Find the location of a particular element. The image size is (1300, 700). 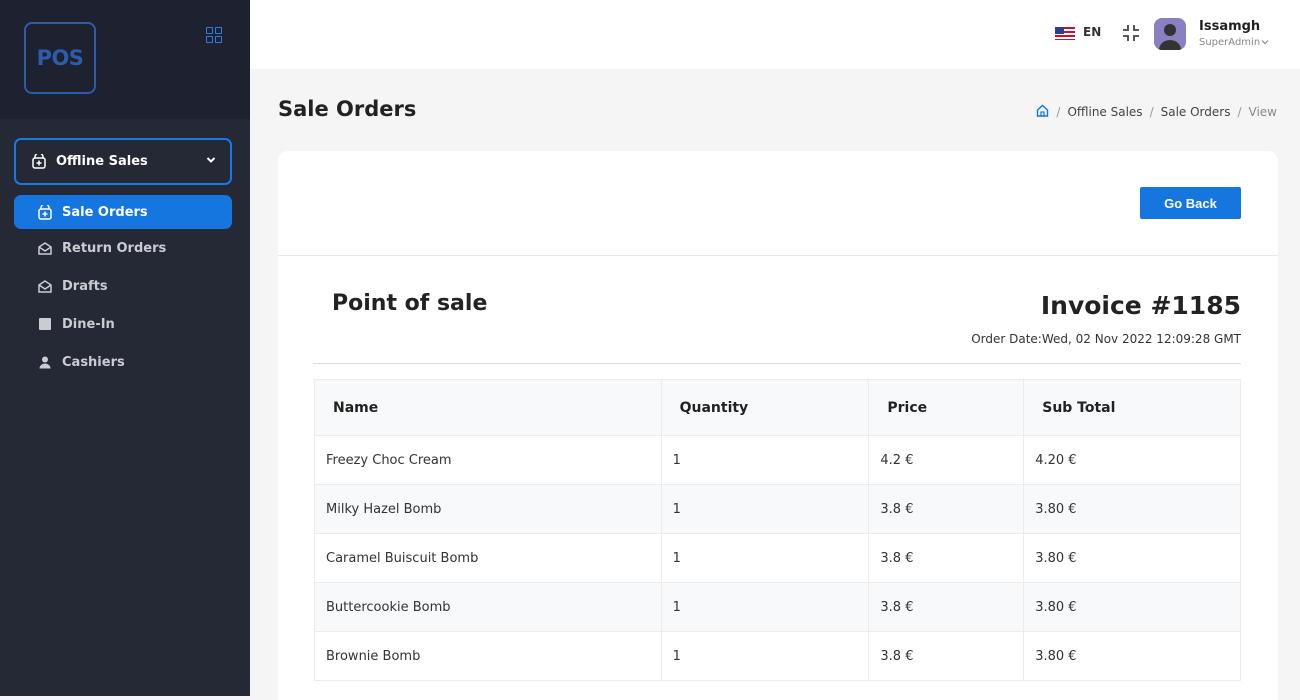

sidebar-item-sale-orders: Sale Orders is located at coordinates (123, 212).